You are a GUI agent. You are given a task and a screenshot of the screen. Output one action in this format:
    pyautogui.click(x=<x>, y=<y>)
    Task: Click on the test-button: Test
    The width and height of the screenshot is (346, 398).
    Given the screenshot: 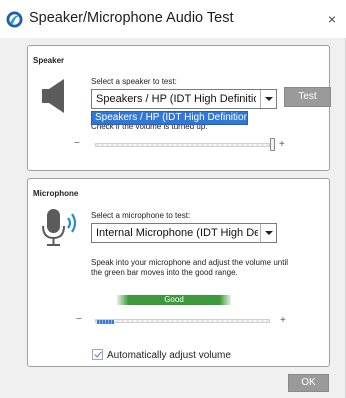 What is the action you would take?
    pyautogui.click(x=307, y=97)
    